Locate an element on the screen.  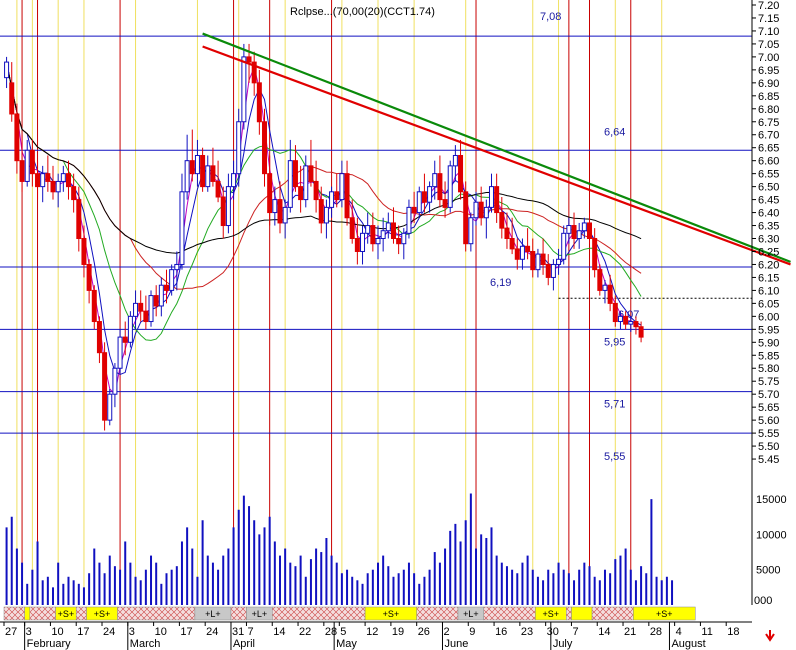
x-tick-label: 19 is located at coordinates (398, 632).